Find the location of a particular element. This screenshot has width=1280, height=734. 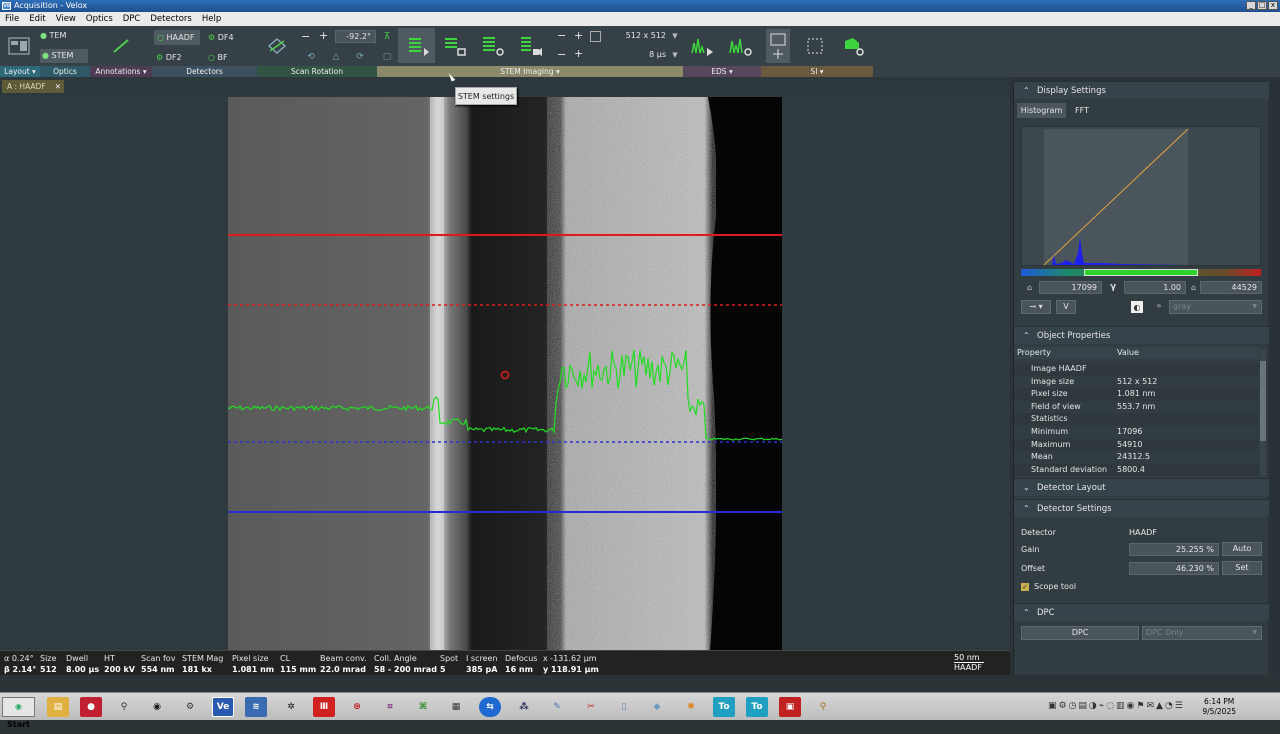

rotation-plus-button: + is located at coordinates (323, 35).